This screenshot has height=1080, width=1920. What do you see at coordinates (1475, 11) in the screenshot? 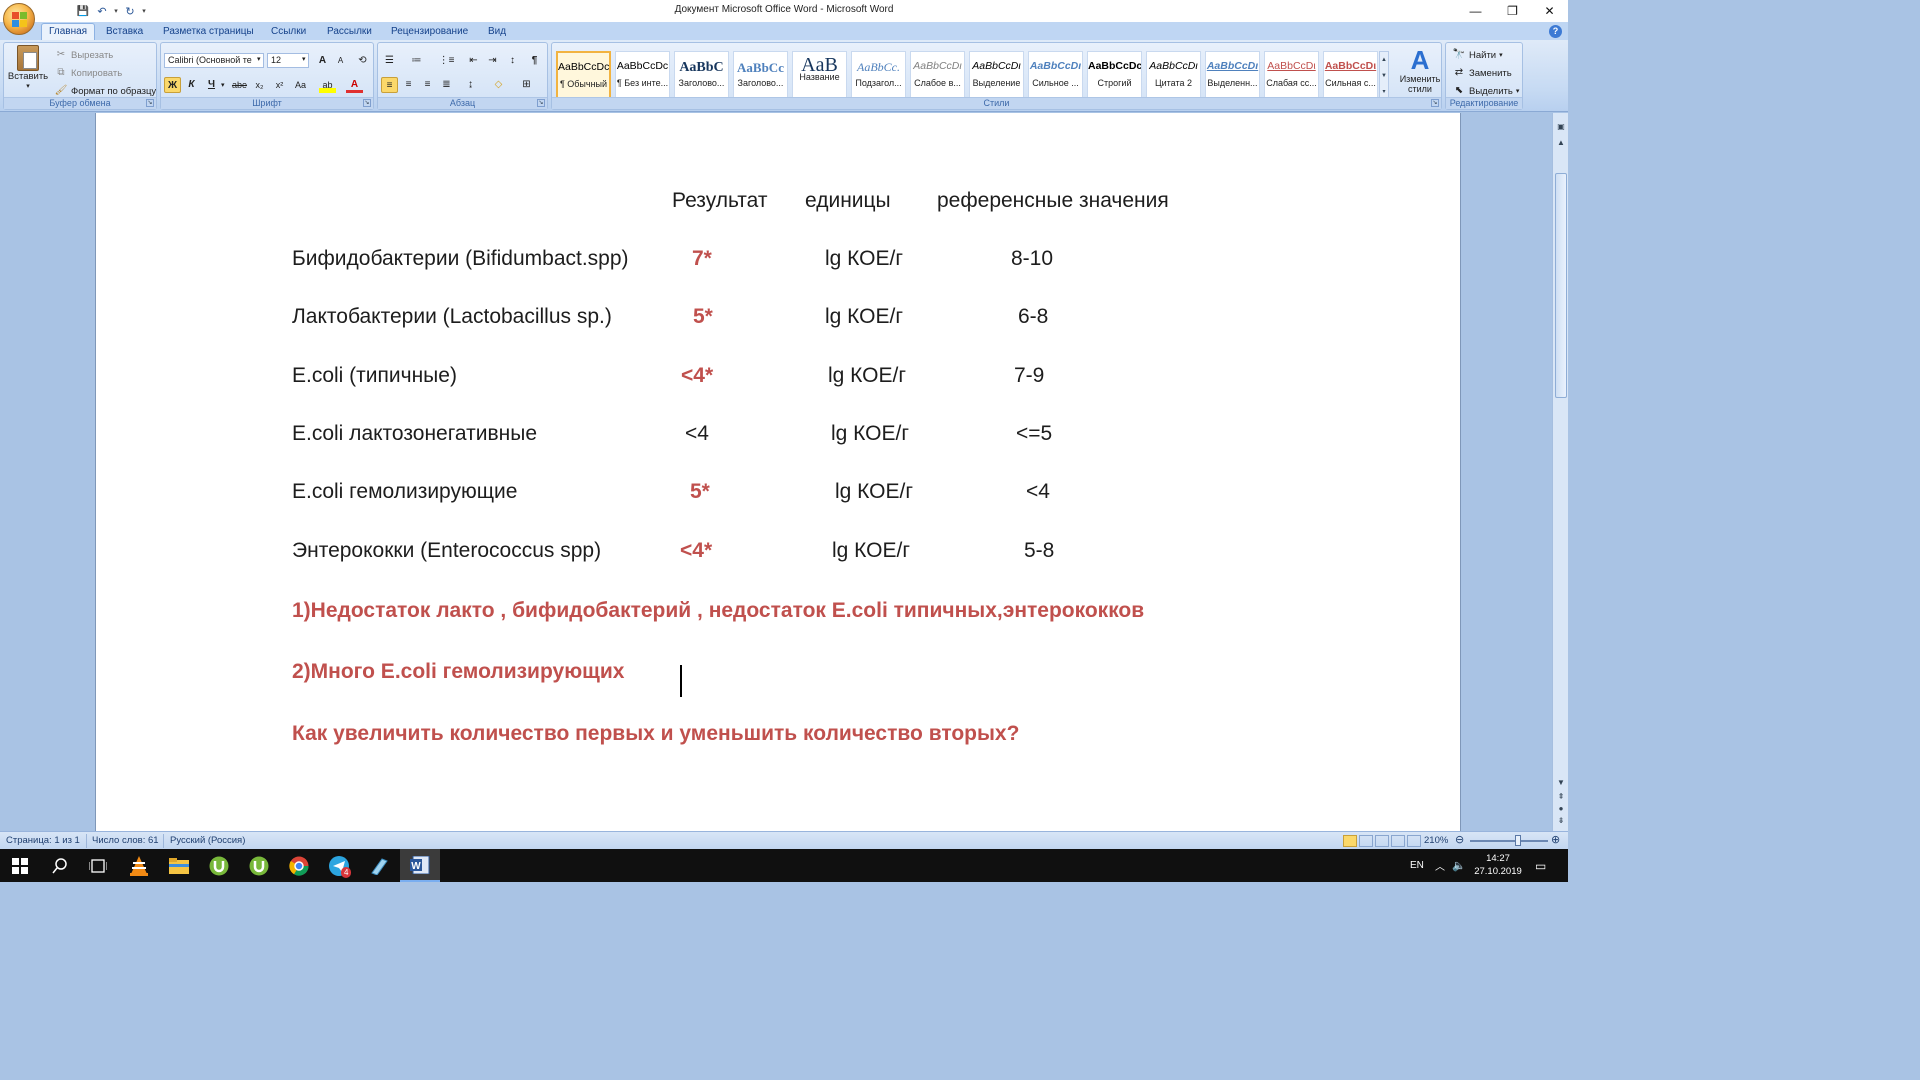
I see `minimize-button: —` at bounding box center [1475, 11].